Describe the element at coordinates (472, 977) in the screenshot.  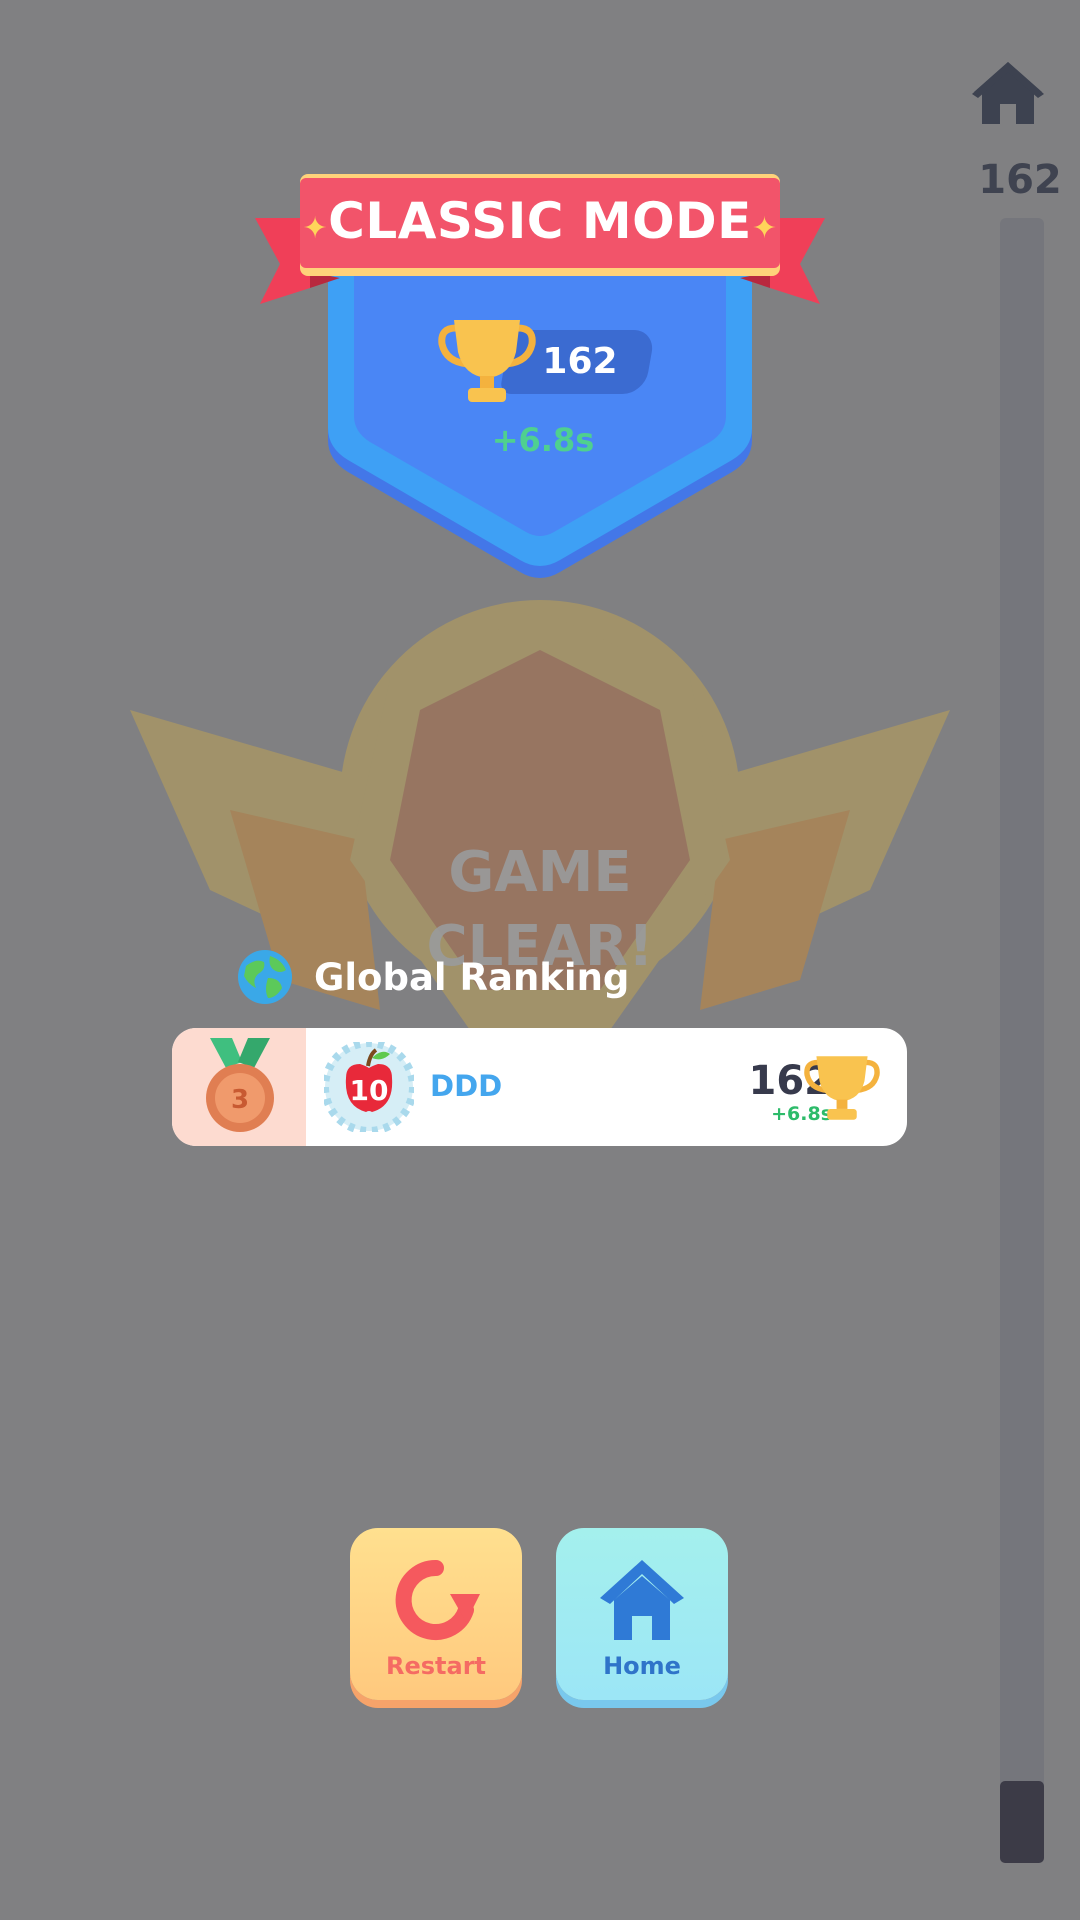
I see `global-ranking-title: Global Ranking` at that location.